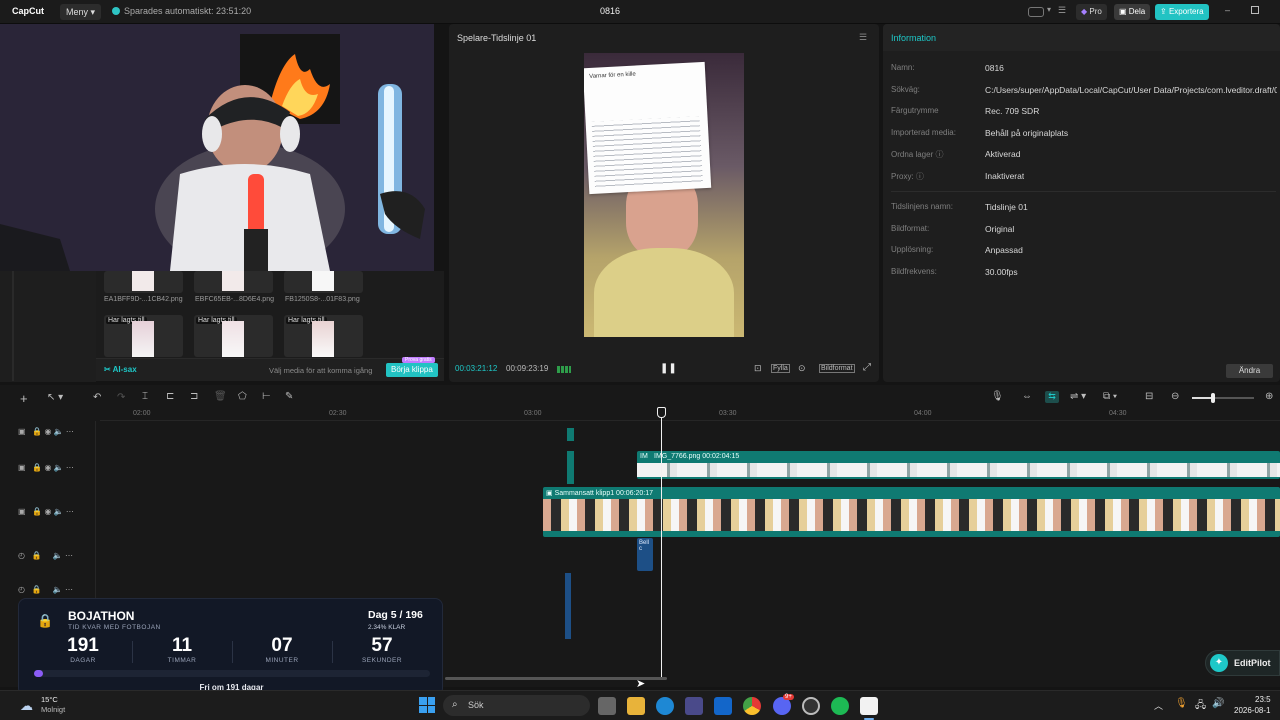 This screenshot has width=1280, height=720. I want to click on capcut-icon, so click(869, 706).